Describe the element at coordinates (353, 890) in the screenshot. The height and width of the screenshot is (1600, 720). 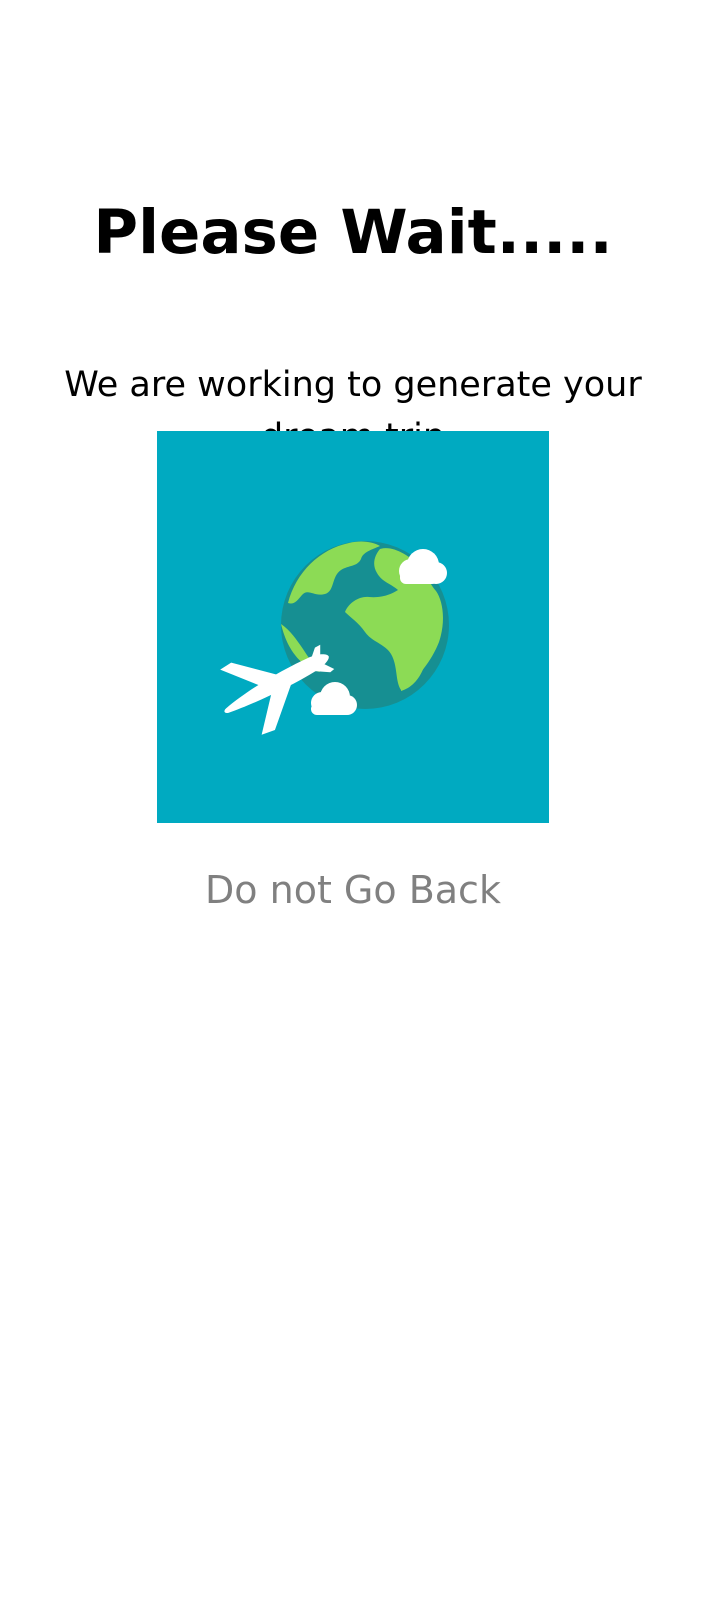
I see `do-not-go-back-warning: Do not Go Back` at that location.